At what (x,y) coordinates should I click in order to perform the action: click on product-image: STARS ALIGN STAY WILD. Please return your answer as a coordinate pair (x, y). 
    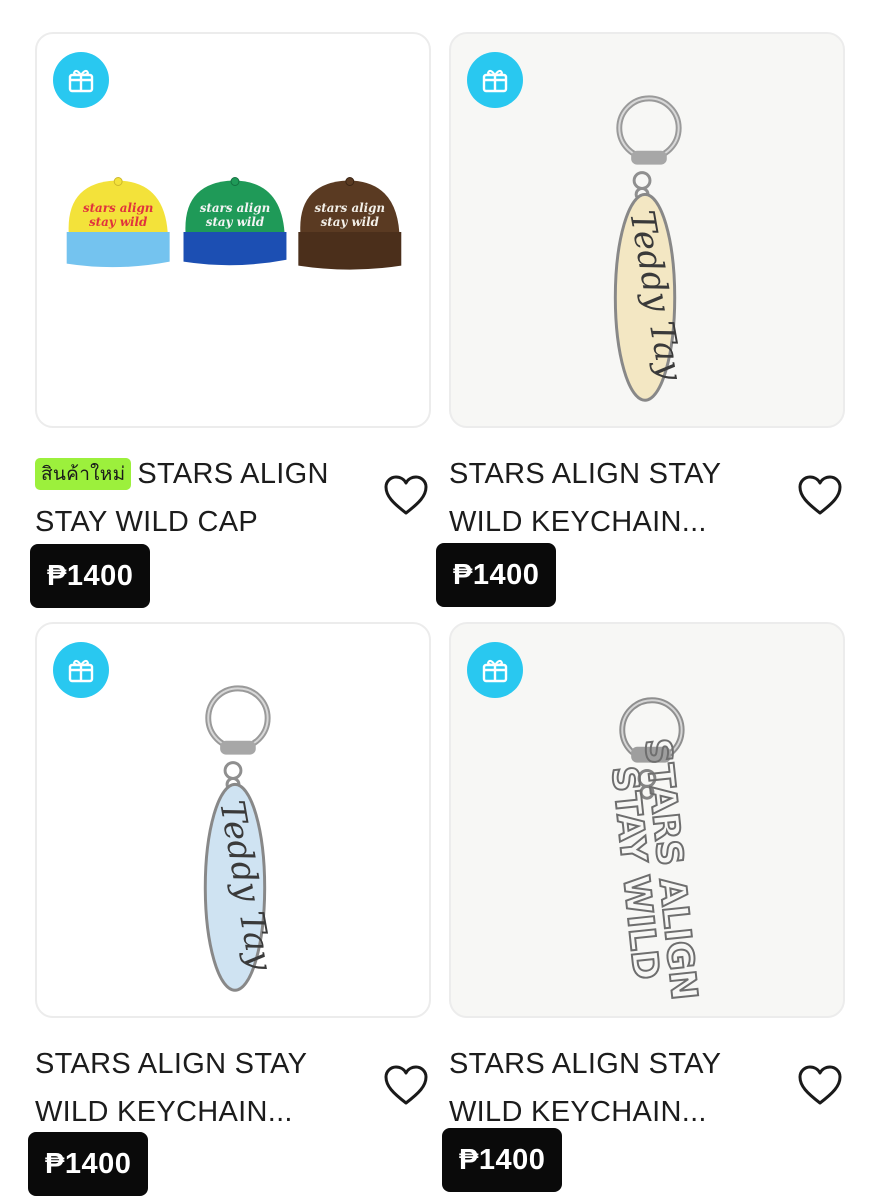
    Looking at the image, I should click on (647, 820).